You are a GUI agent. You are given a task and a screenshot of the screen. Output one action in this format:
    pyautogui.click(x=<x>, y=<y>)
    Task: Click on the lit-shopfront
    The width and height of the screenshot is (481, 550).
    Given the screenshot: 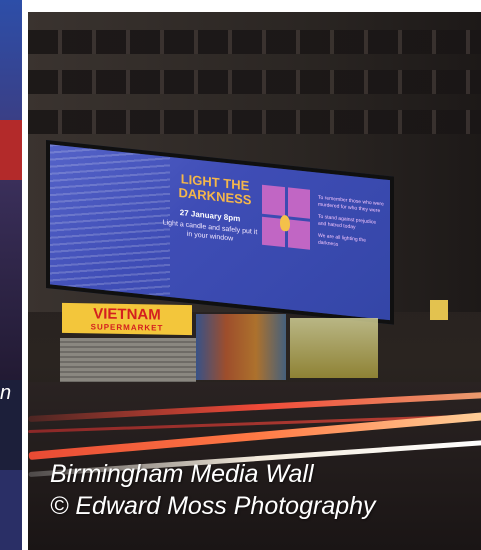 What is the action you would take?
    pyautogui.click(x=334, y=348)
    